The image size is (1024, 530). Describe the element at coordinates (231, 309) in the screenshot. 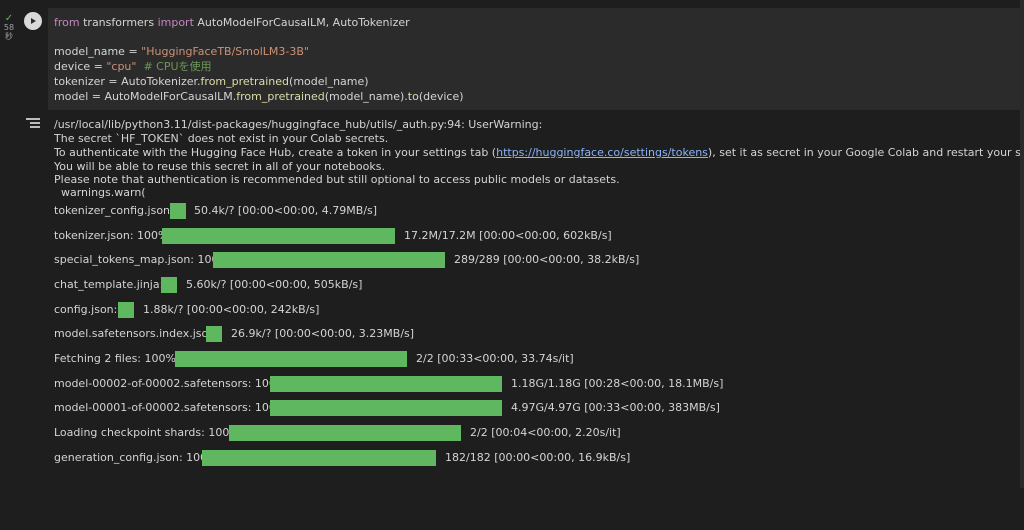

I see `progress-stats: 1.88k/? [00:00<00:00, 242kB/s]` at that location.